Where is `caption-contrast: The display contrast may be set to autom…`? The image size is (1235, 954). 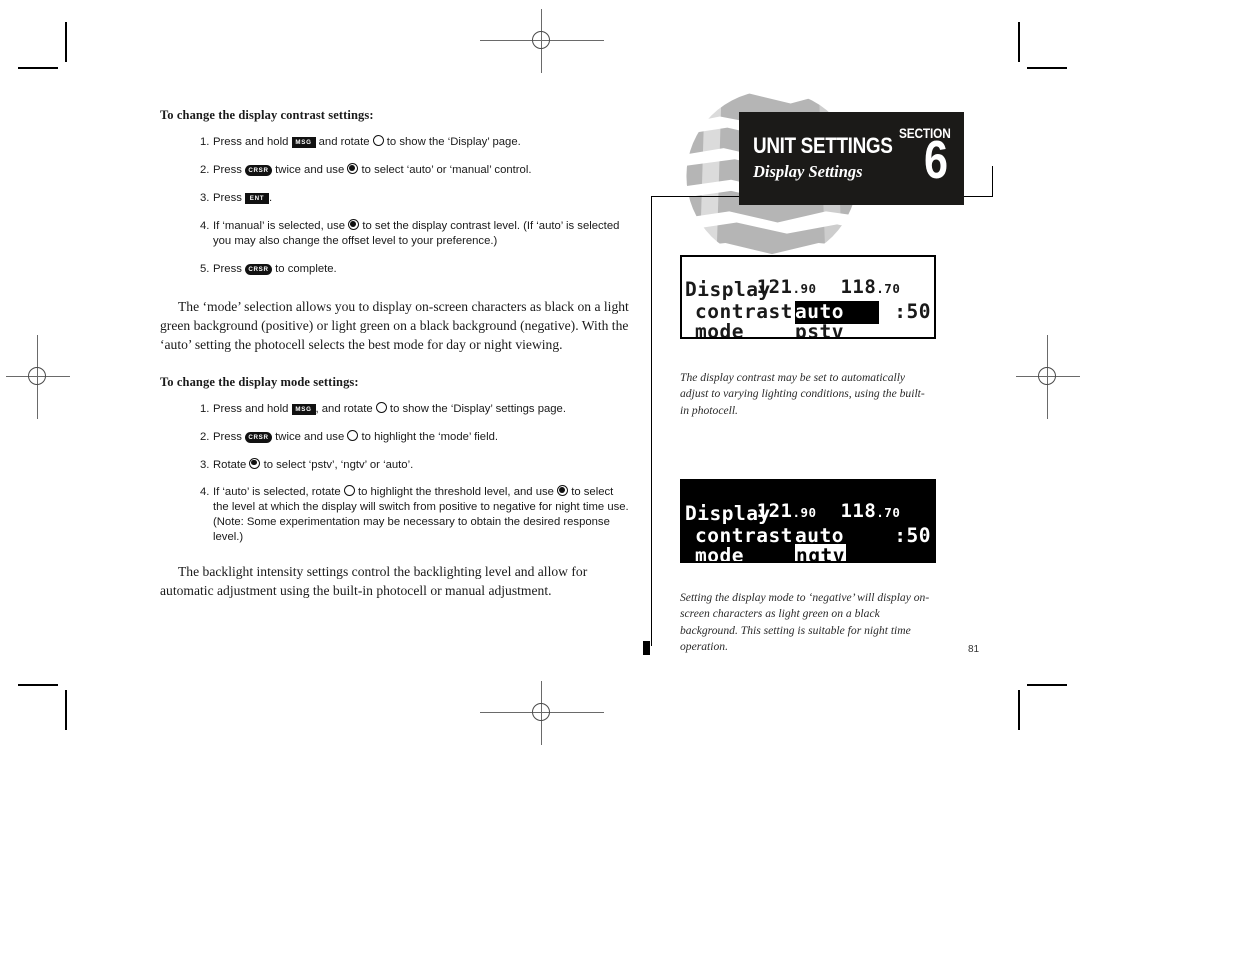
caption-contrast: The display contrast may be set to autom… is located at coordinates (802, 393).